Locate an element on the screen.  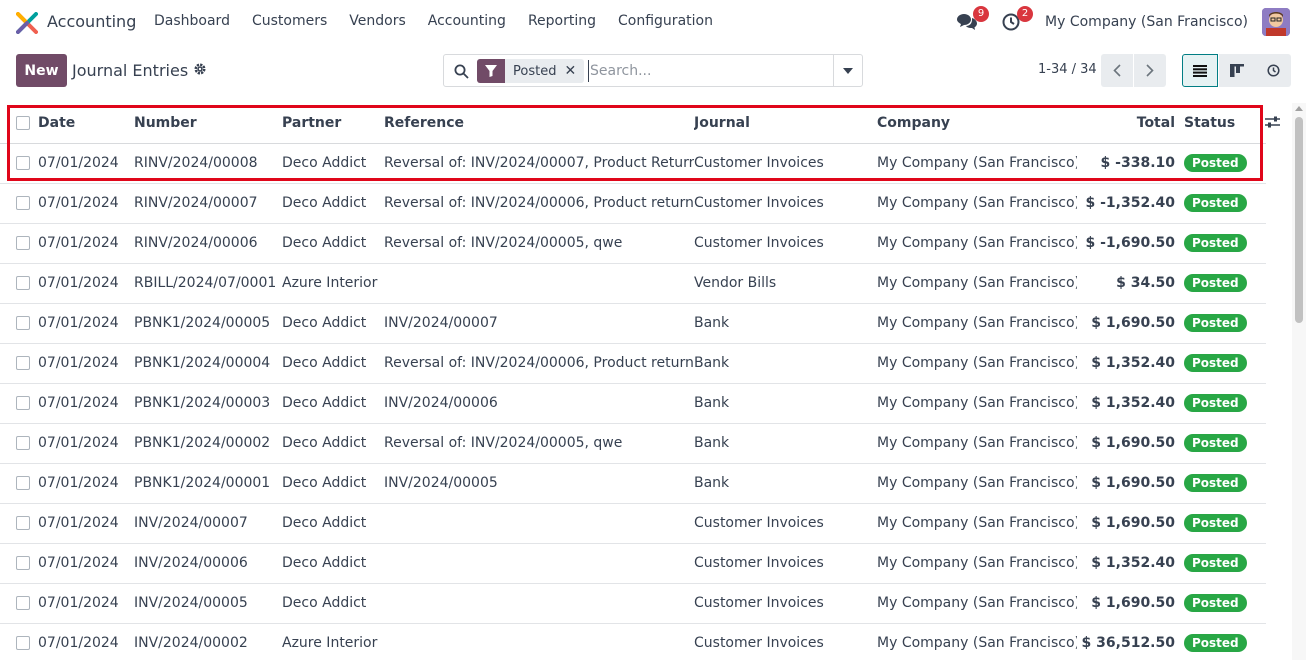
column-journal: Journal is located at coordinates (785, 123).